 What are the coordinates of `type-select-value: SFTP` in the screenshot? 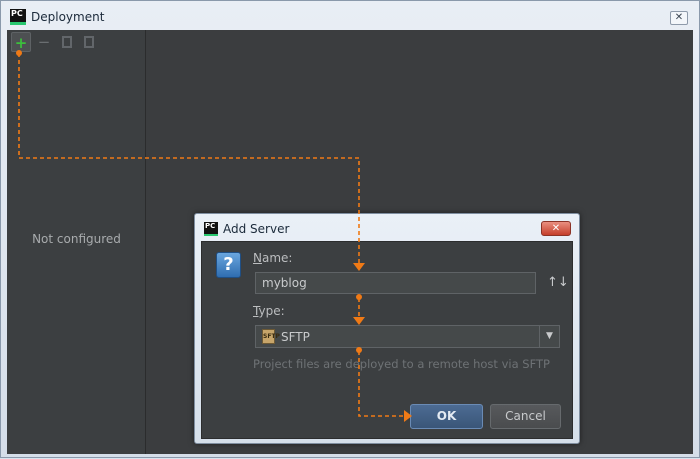 It's located at (295, 337).